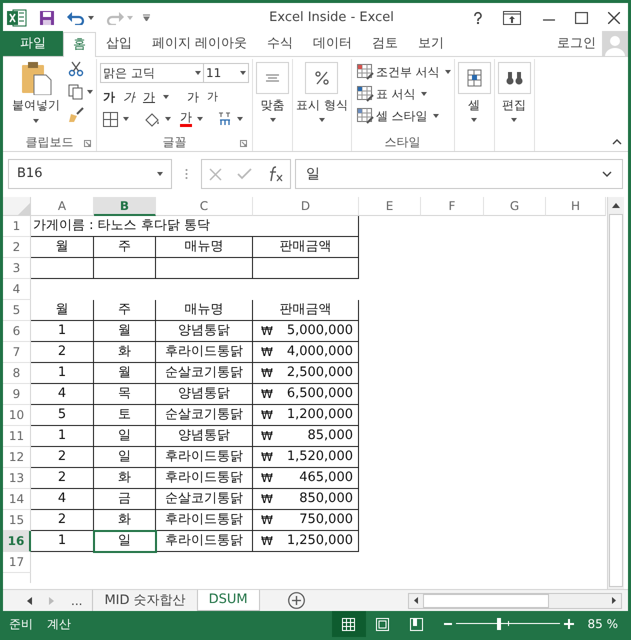 This screenshot has height=640, width=631. I want to click on percent-icon, so click(321, 78).